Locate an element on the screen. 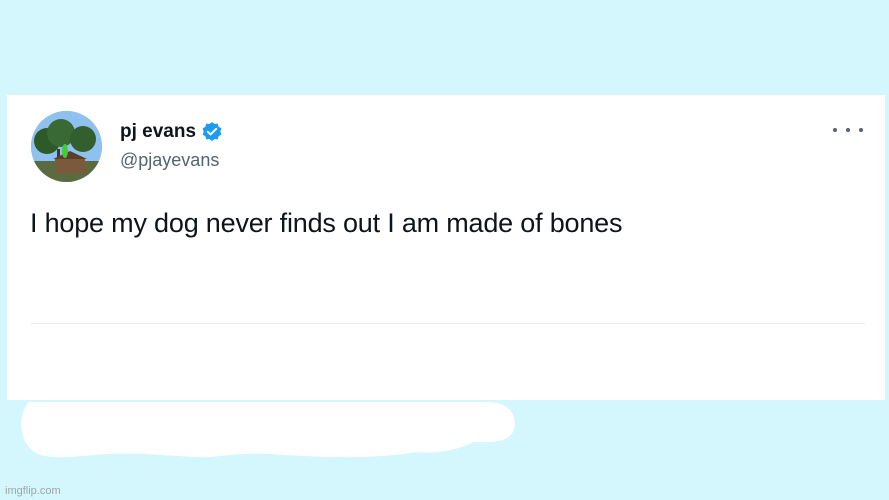  more-options-icon is located at coordinates (848, 130).